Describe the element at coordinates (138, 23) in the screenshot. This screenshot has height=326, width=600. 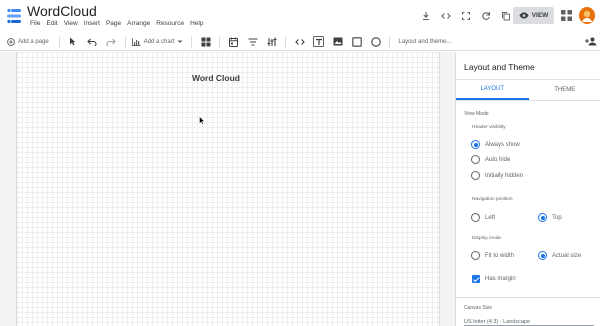
I see `menu-arrange: Arrange` at that location.